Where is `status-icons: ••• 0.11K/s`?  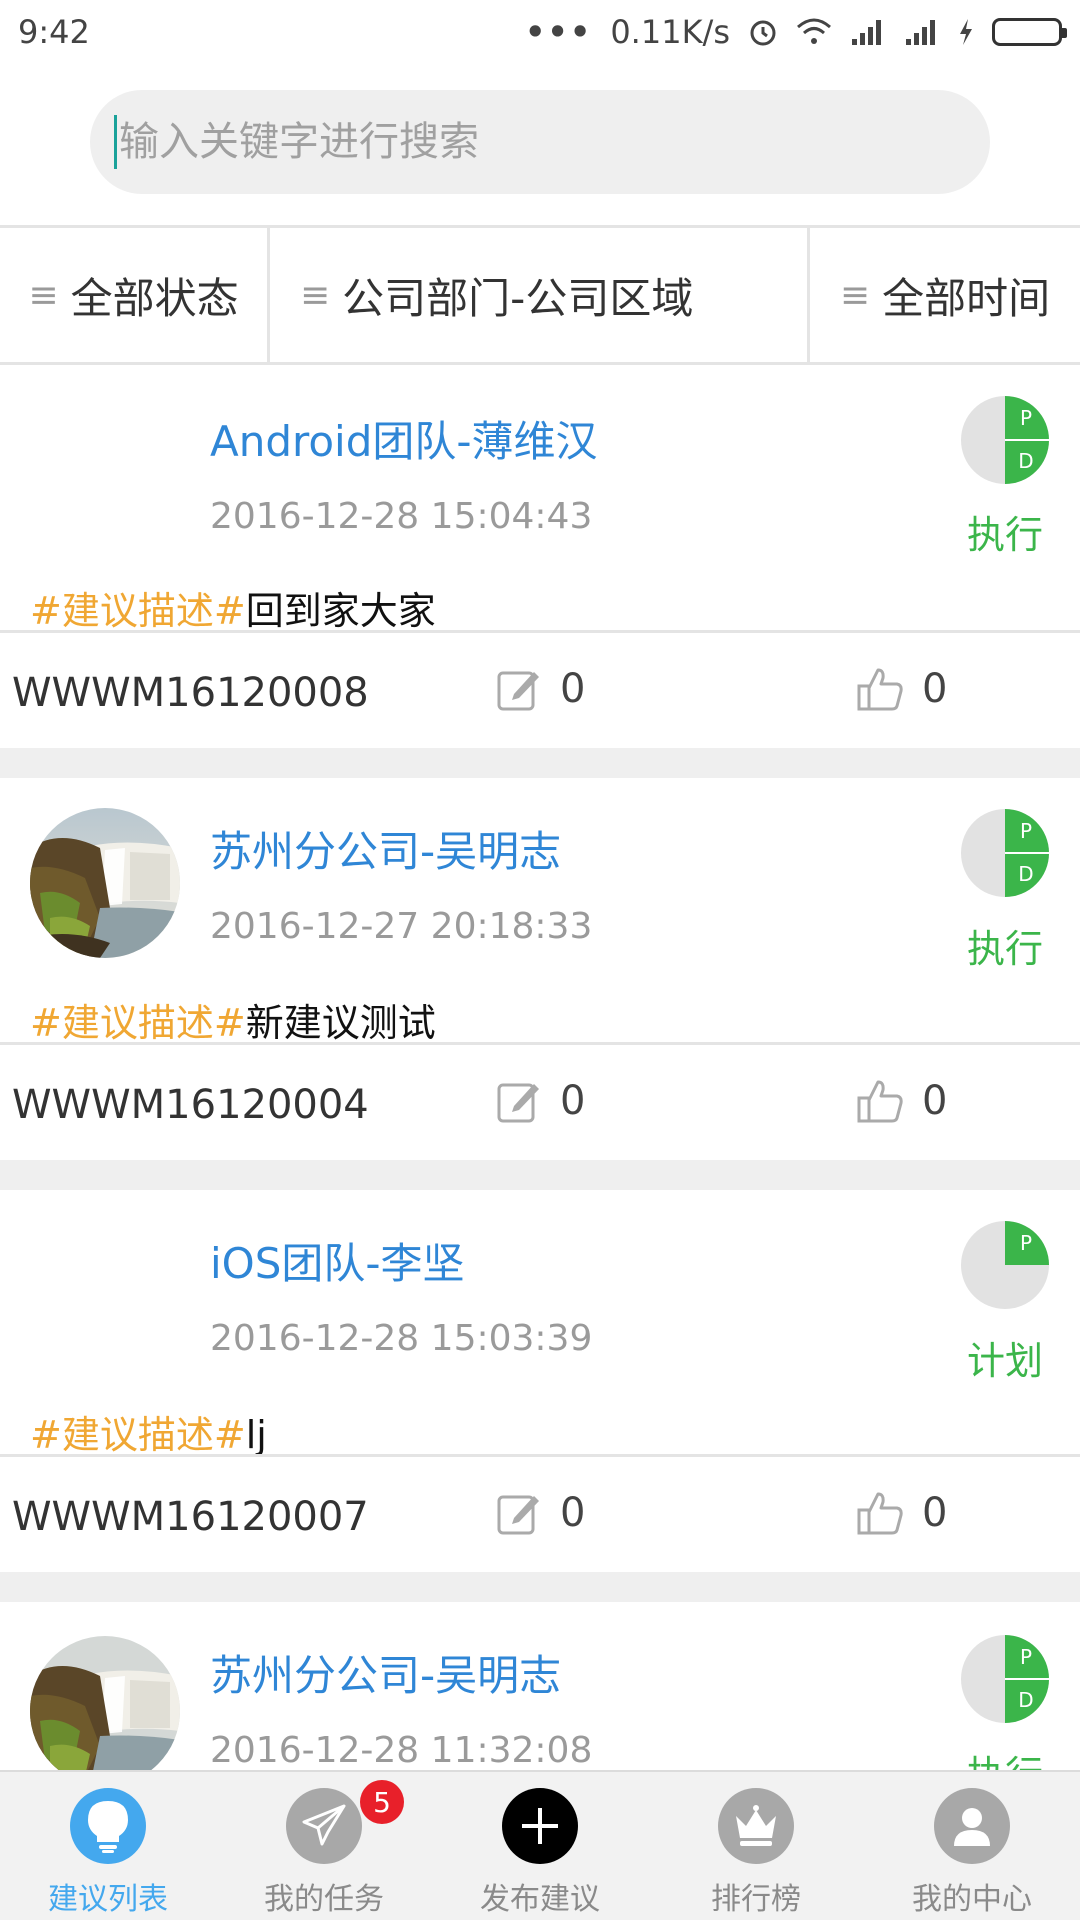
status-icons: ••• 0.11K/s is located at coordinates (795, 32).